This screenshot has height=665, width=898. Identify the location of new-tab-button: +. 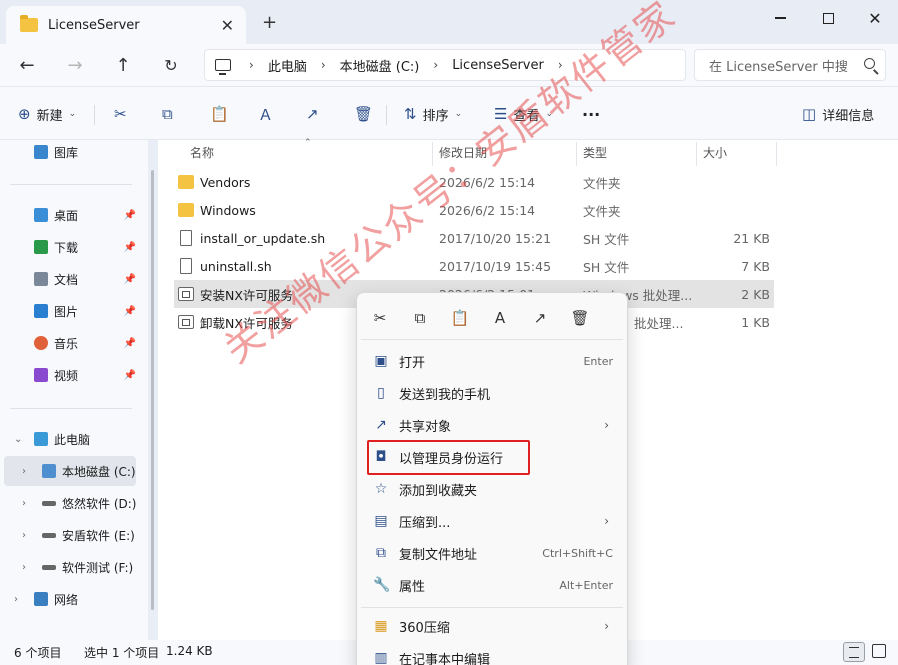
(269, 22).